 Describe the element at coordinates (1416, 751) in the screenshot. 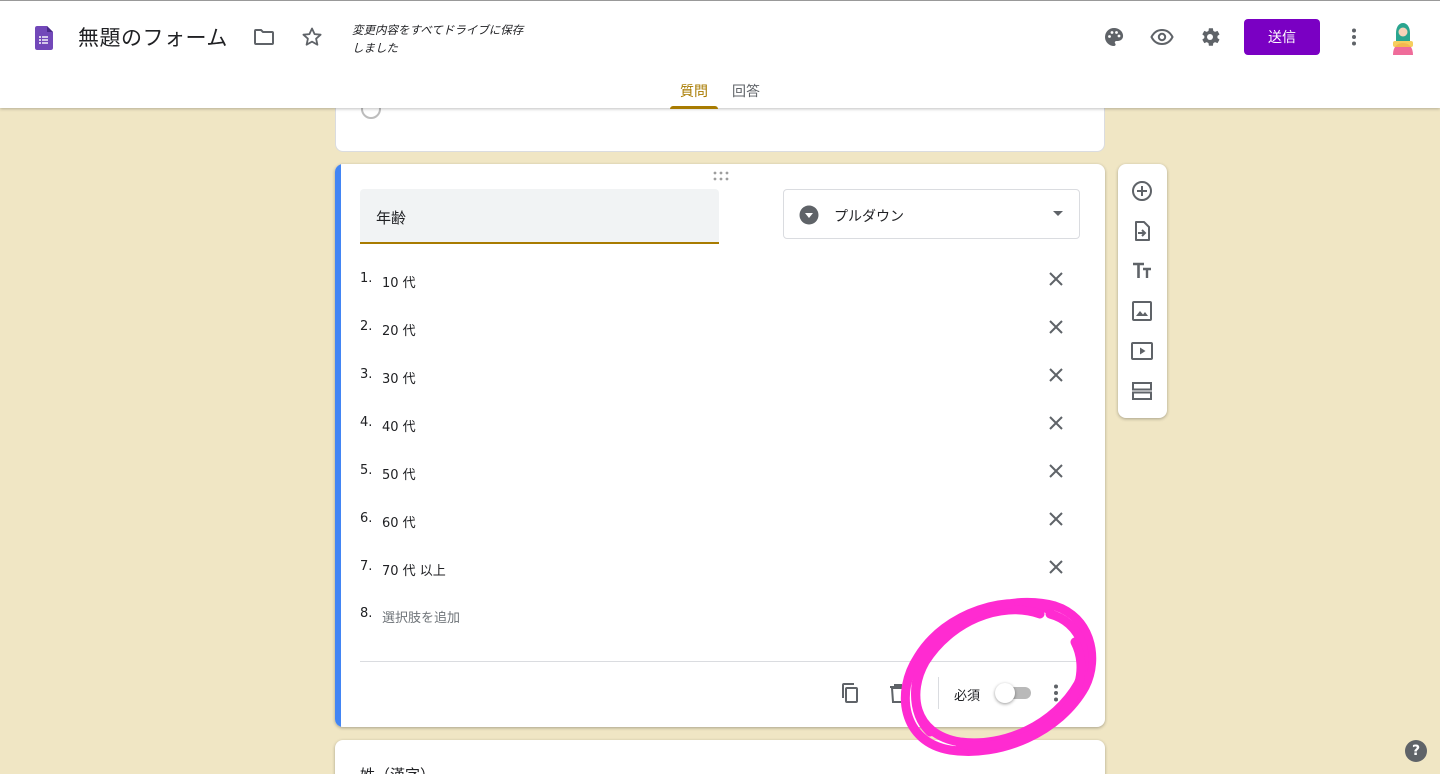

I see `help-icon: ?` at that location.